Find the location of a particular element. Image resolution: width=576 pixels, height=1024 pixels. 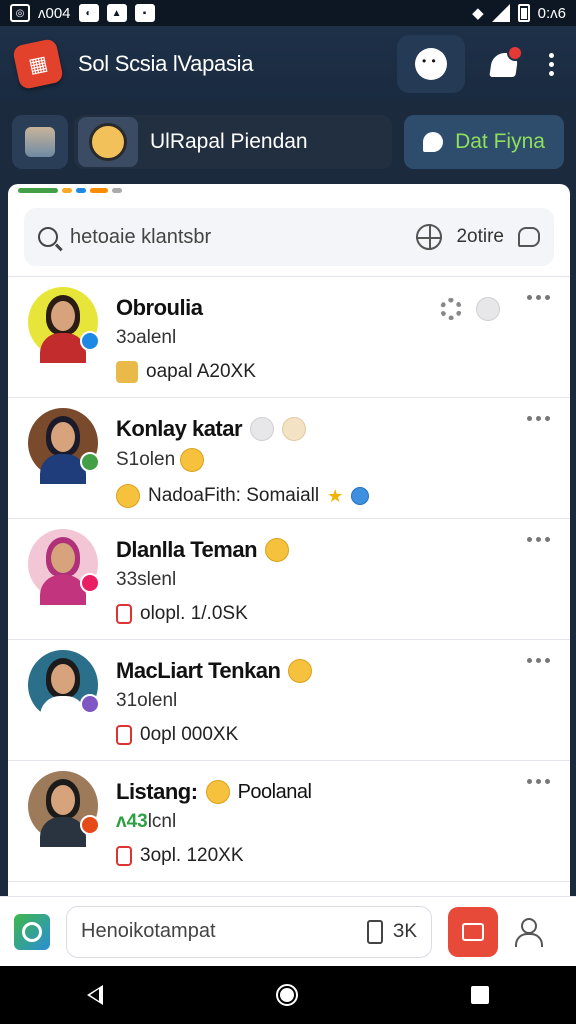

send-button is located at coordinates (473, 931).